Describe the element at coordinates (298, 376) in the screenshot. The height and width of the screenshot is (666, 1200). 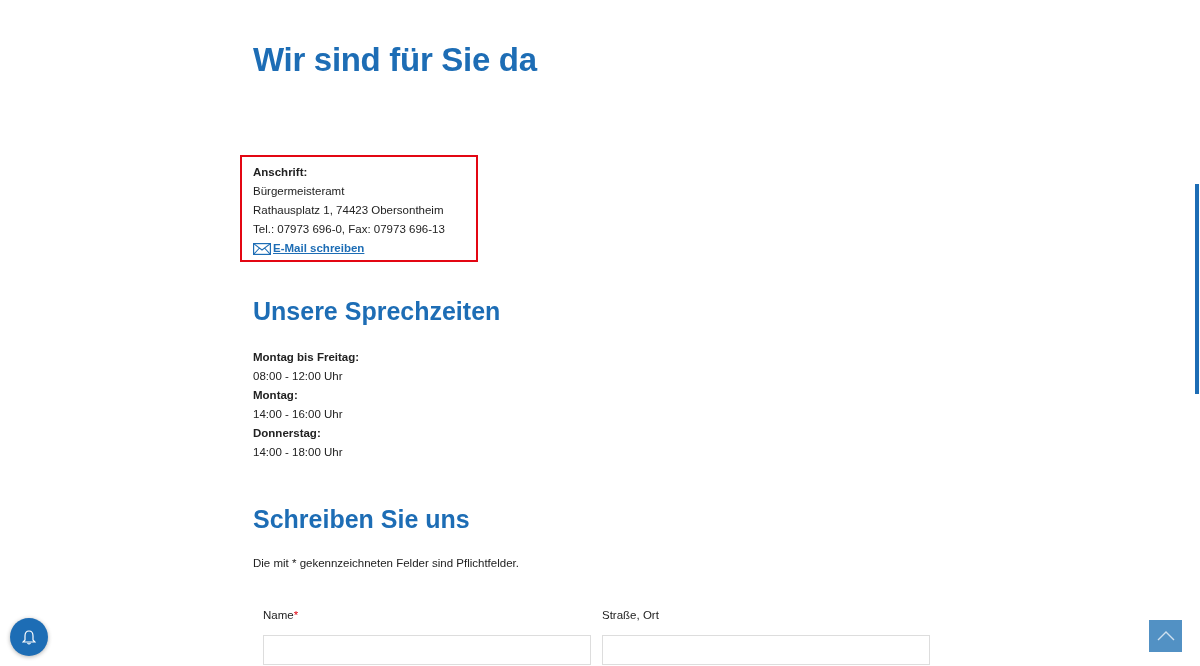
I see `time-range: 08:00 - 12:00 Uhr` at that location.